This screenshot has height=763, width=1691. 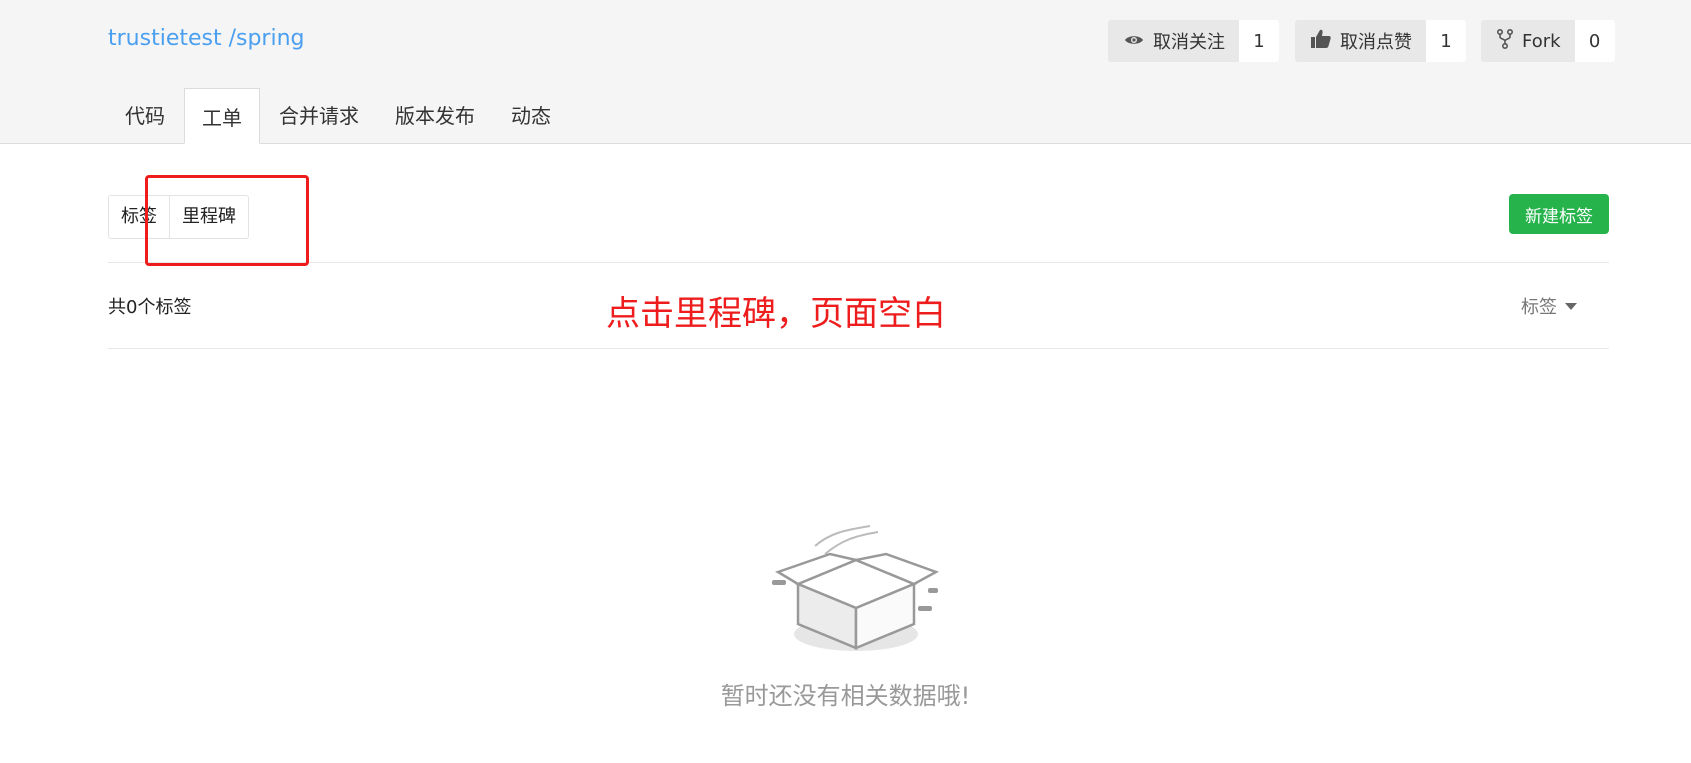 What do you see at coordinates (145, 116) in the screenshot?
I see `tab-code: 代码` at bounding box center [145, 116].